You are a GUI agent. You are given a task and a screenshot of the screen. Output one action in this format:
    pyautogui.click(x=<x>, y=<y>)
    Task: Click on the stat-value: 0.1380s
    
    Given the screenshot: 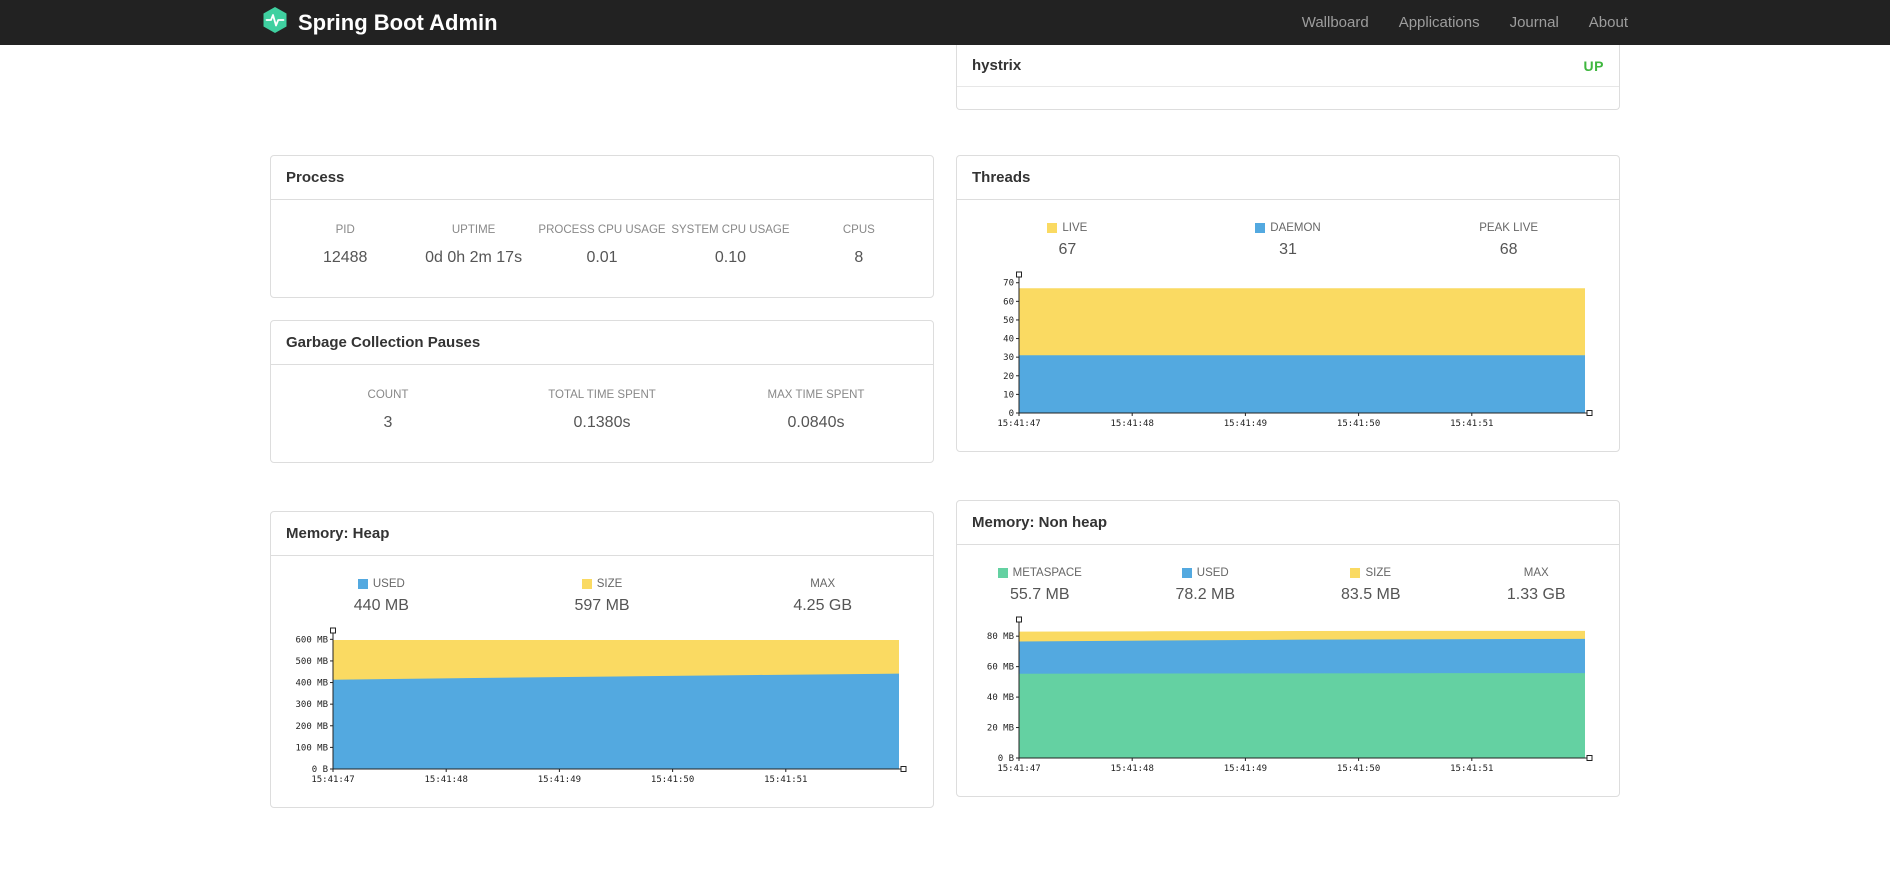 What is the action you would take?
    pyautogui.click(x=602, y=422)
    